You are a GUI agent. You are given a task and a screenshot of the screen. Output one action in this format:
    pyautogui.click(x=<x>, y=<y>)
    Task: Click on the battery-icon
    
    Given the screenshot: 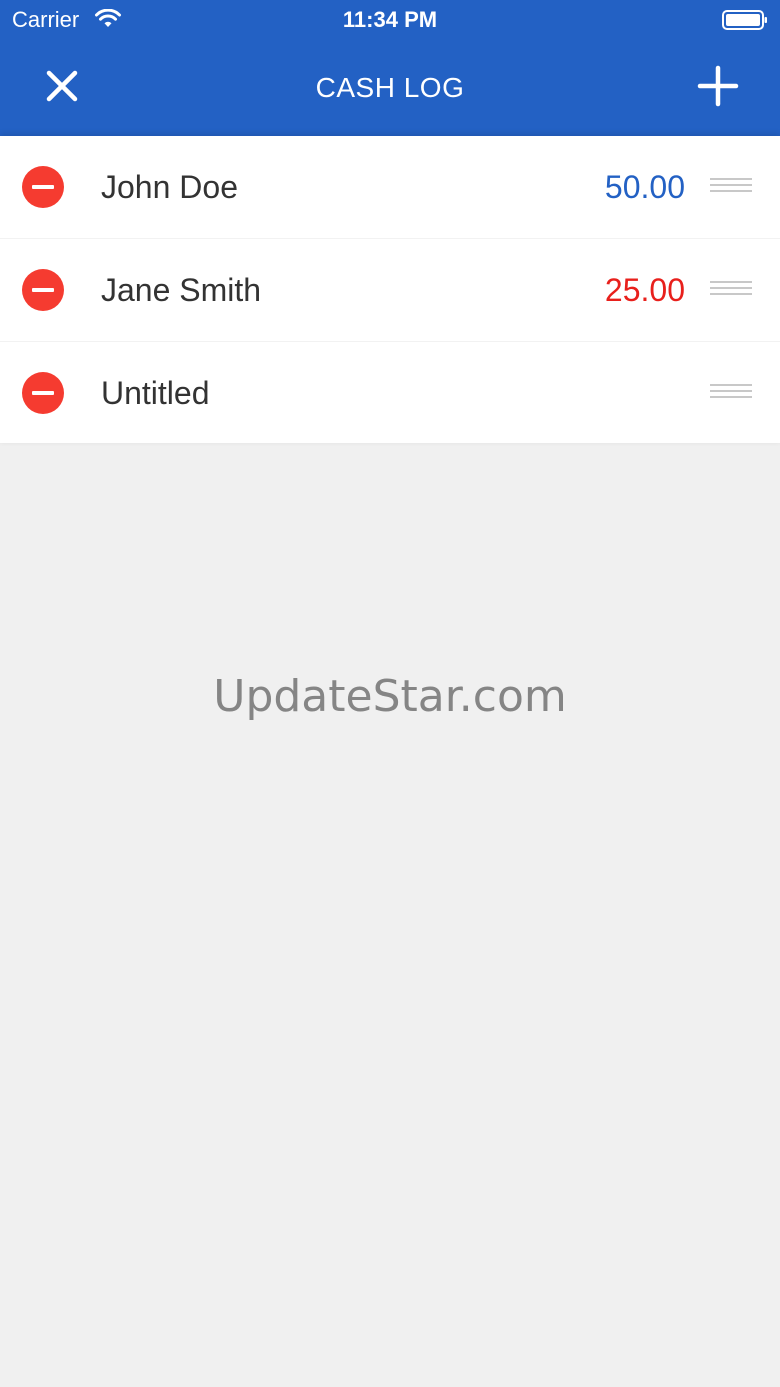 What is the action you would take?
    pyautogui.click(x=744, y=20)
    